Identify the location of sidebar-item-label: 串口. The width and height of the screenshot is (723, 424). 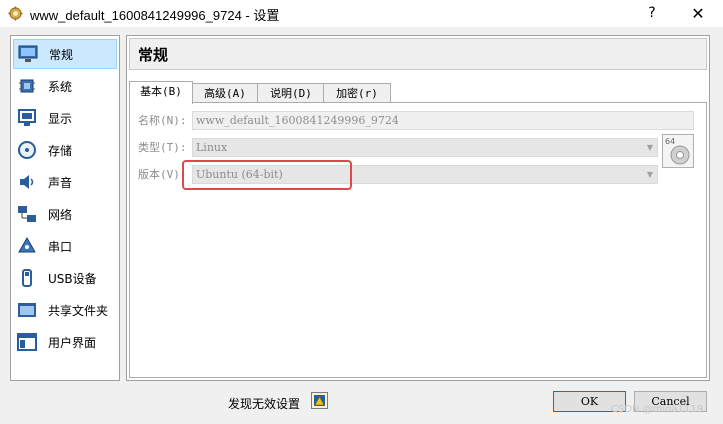
(60, 246).